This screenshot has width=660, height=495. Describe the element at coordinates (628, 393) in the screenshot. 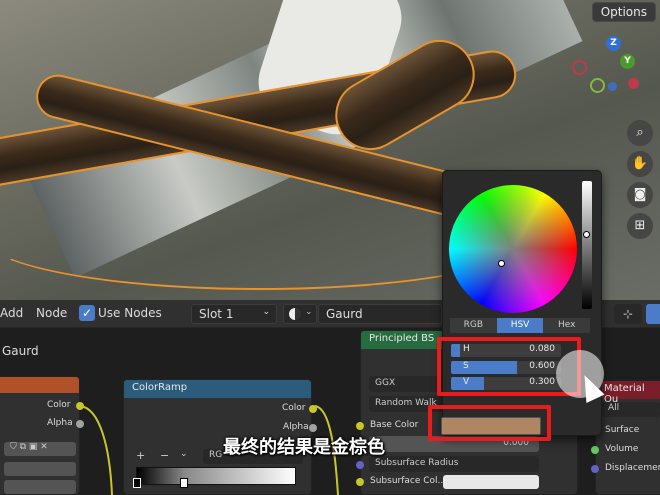

I see `material-output-title: Material Ou` at that location.